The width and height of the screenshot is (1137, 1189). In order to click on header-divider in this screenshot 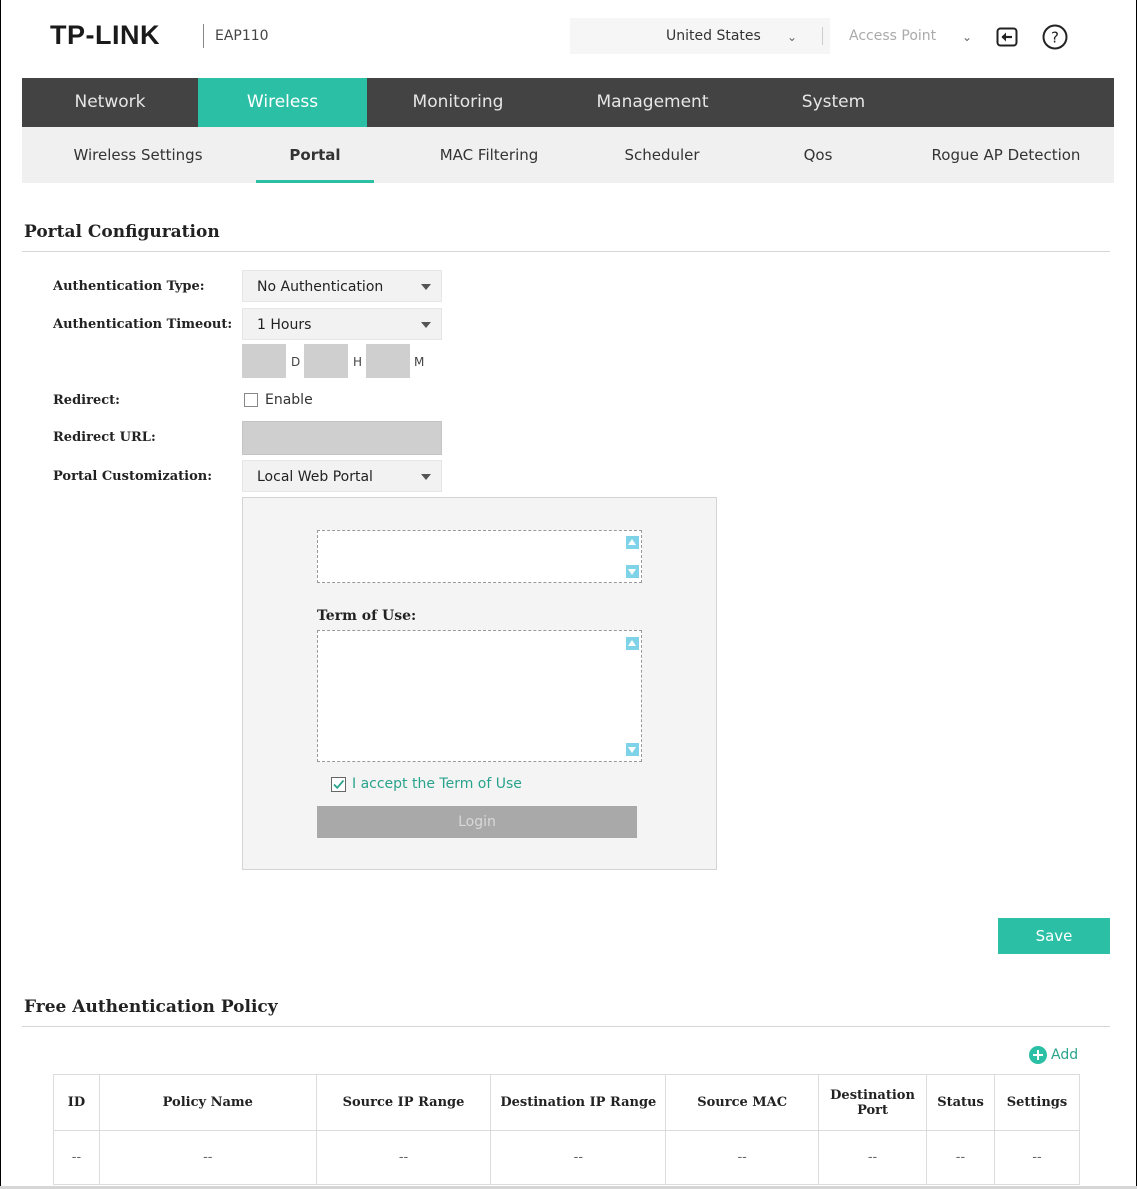, I will do `click(822, 36)`.